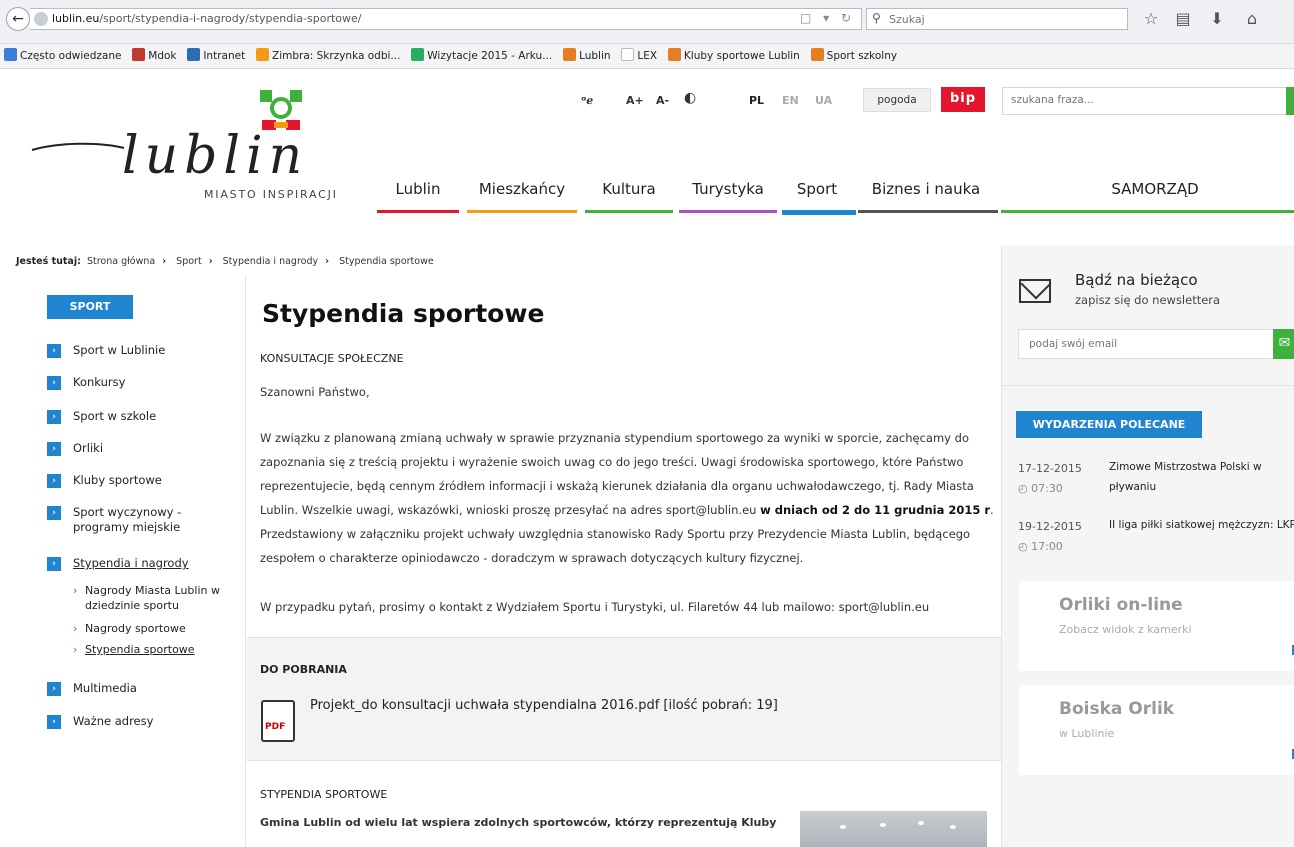 The width and height of the screenshot is (1294, 847). What do you see at coordinates (1155, 189) in the screenshot?
I see `nav-samorzad: SAMORZĄD` at bounding box center [1155, 189].